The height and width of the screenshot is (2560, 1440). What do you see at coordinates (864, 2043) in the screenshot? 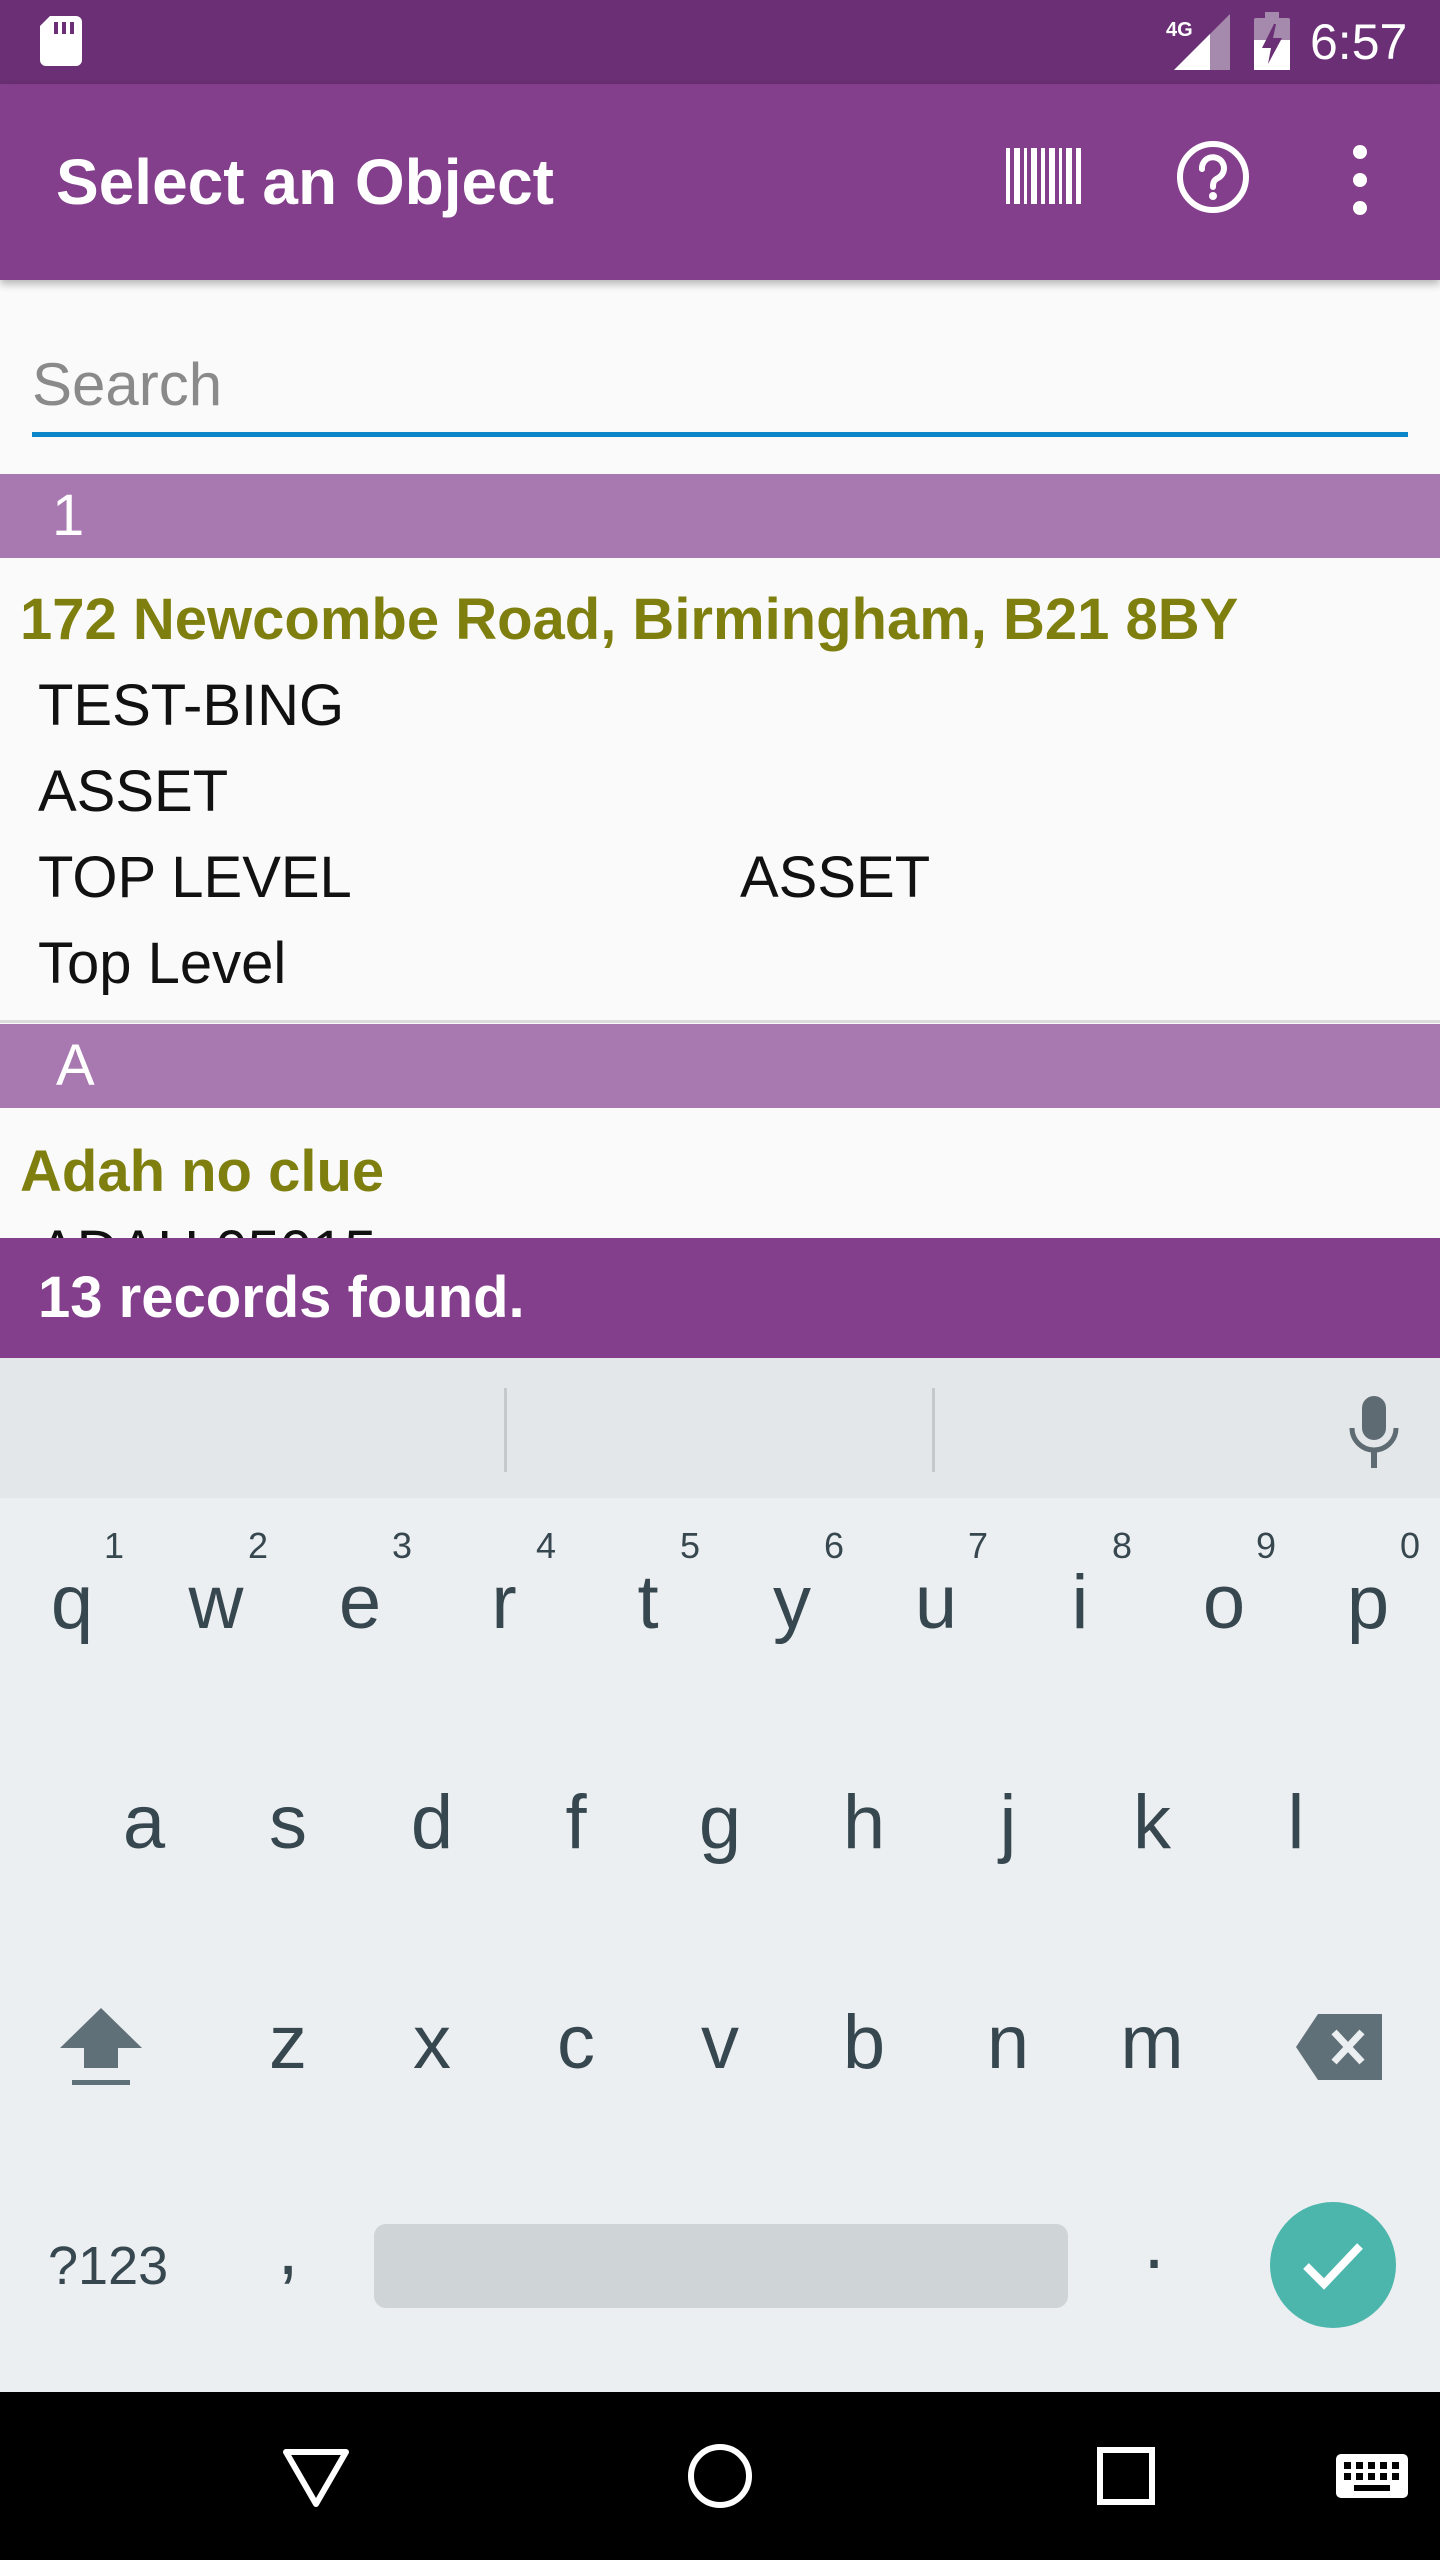
I see `key-b: b` at bounding box center [864, 2043].